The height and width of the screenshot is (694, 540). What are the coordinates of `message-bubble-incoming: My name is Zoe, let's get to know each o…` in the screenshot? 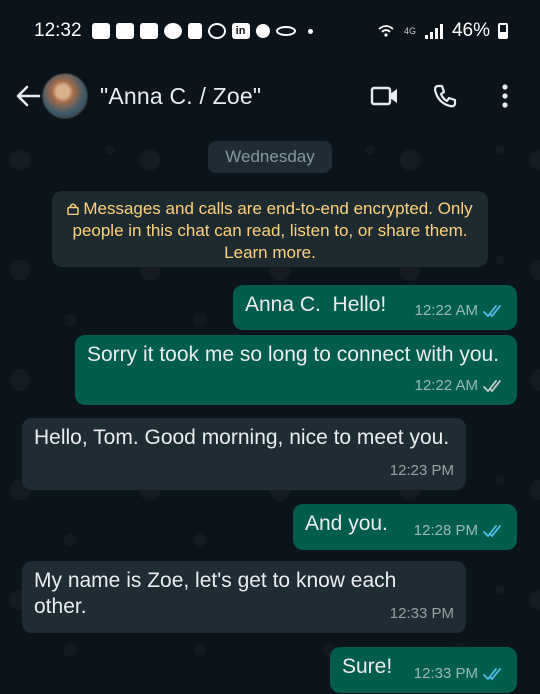 It's located at (244, 597).